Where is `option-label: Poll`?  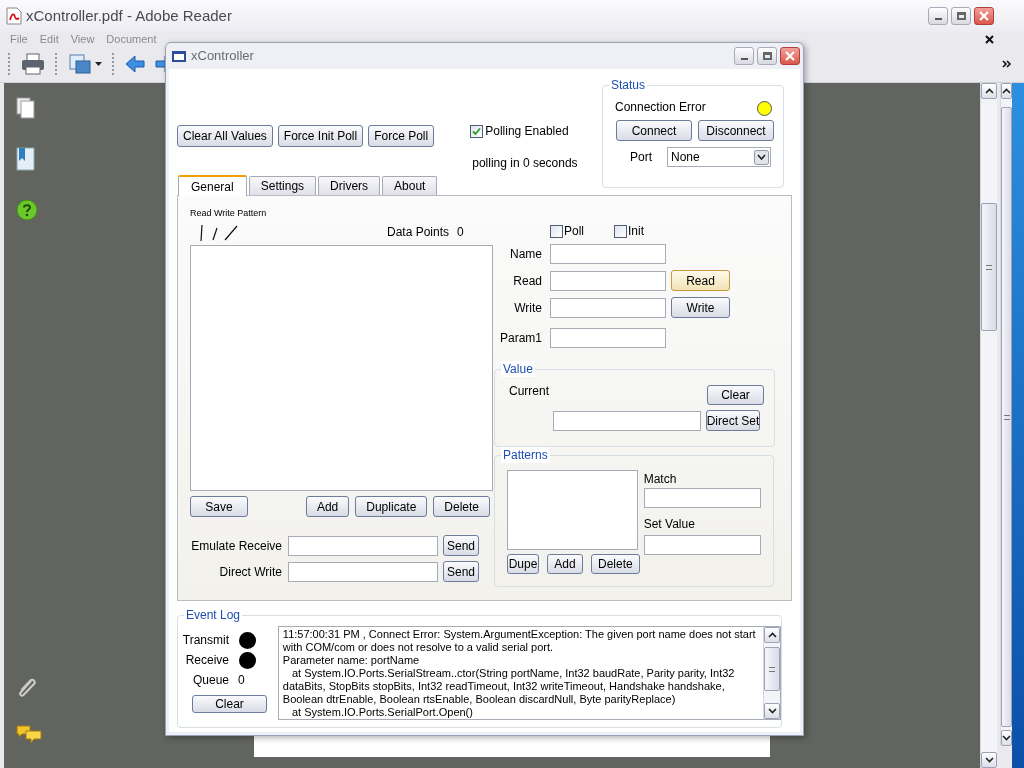
option-label: Poll is located at coordinates (574, 231).